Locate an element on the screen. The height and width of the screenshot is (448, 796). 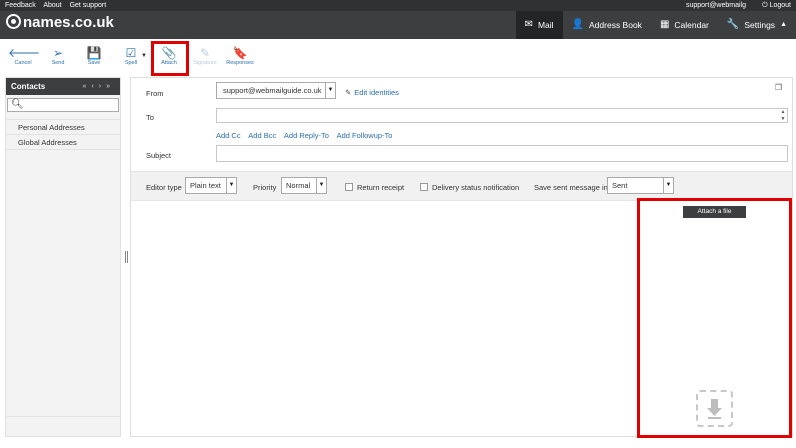
calendar-icon: ▦ is located at coordinates (664, 24).